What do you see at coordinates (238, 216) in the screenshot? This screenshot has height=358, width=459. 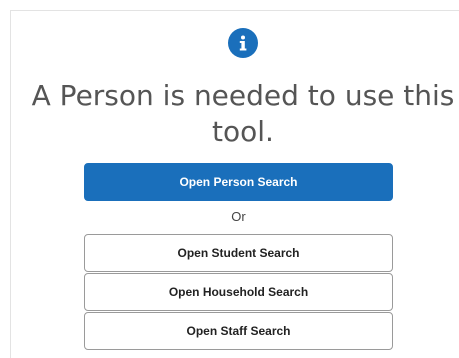 I see `or-separator: Or` at bounding box center [238, 216].